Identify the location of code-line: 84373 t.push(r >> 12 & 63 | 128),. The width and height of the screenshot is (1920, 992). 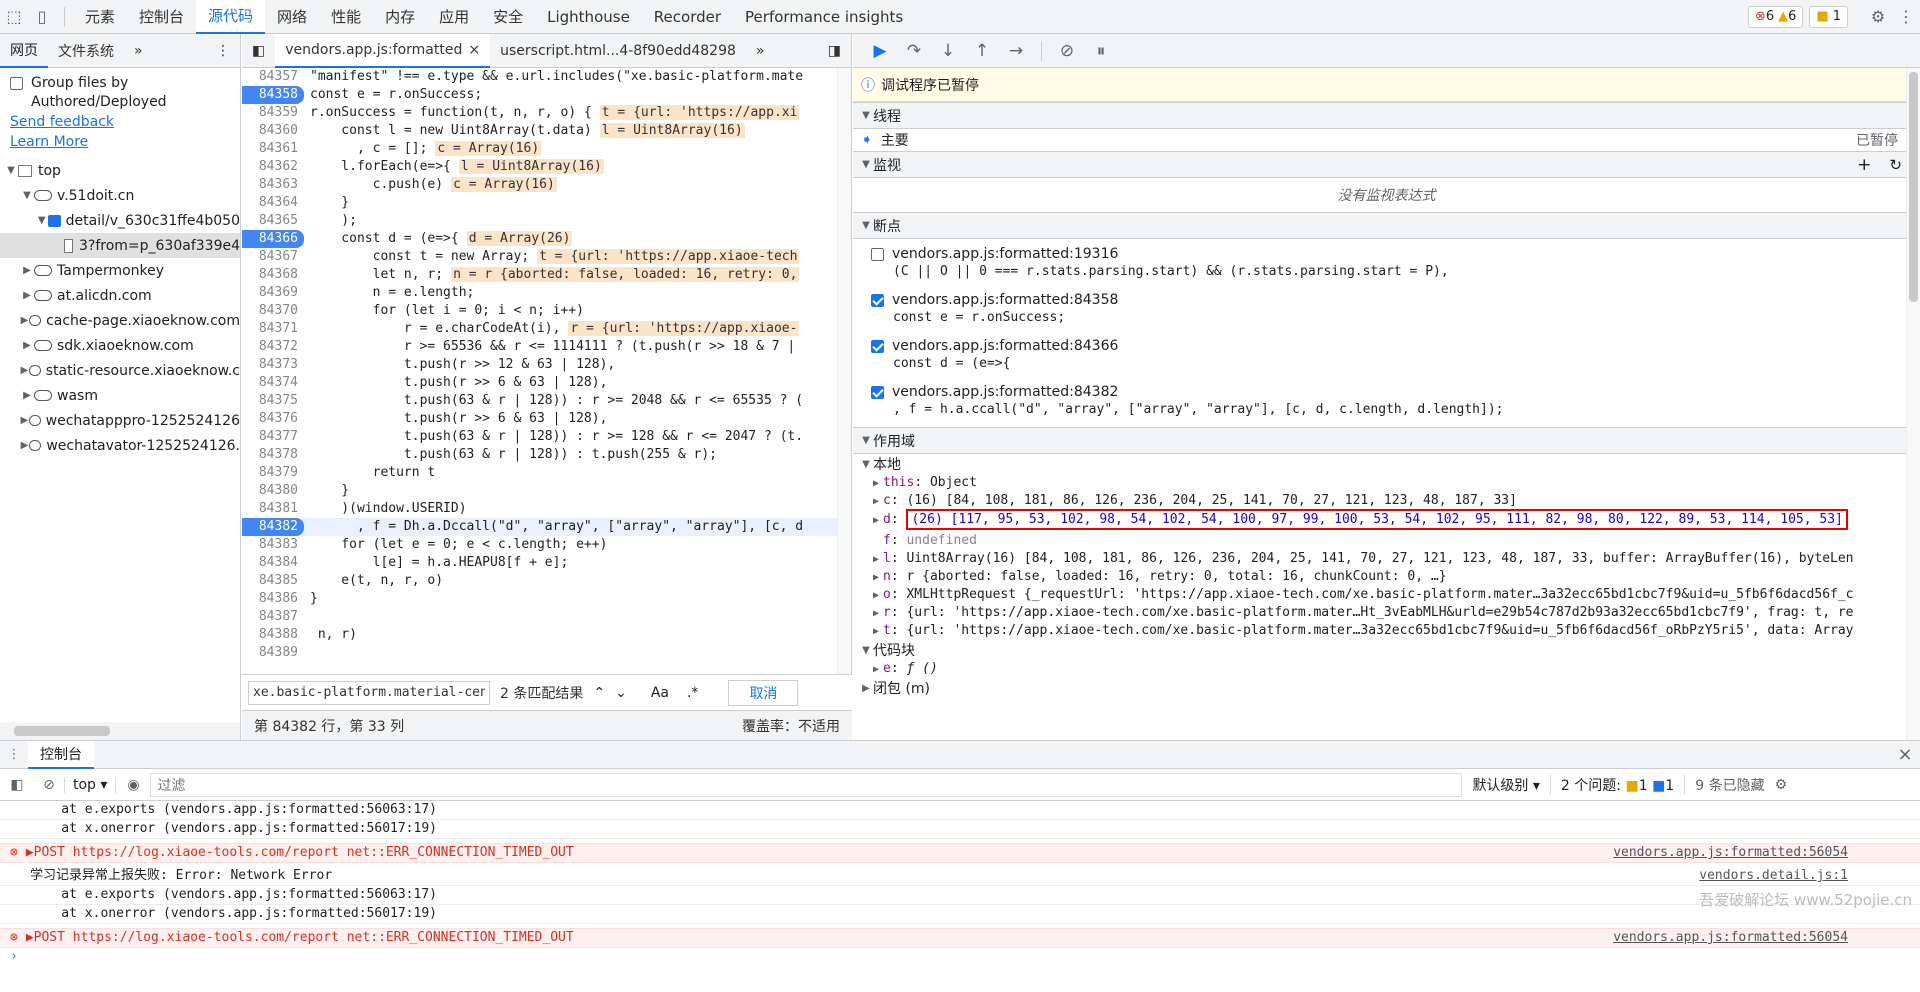
(540, 365).